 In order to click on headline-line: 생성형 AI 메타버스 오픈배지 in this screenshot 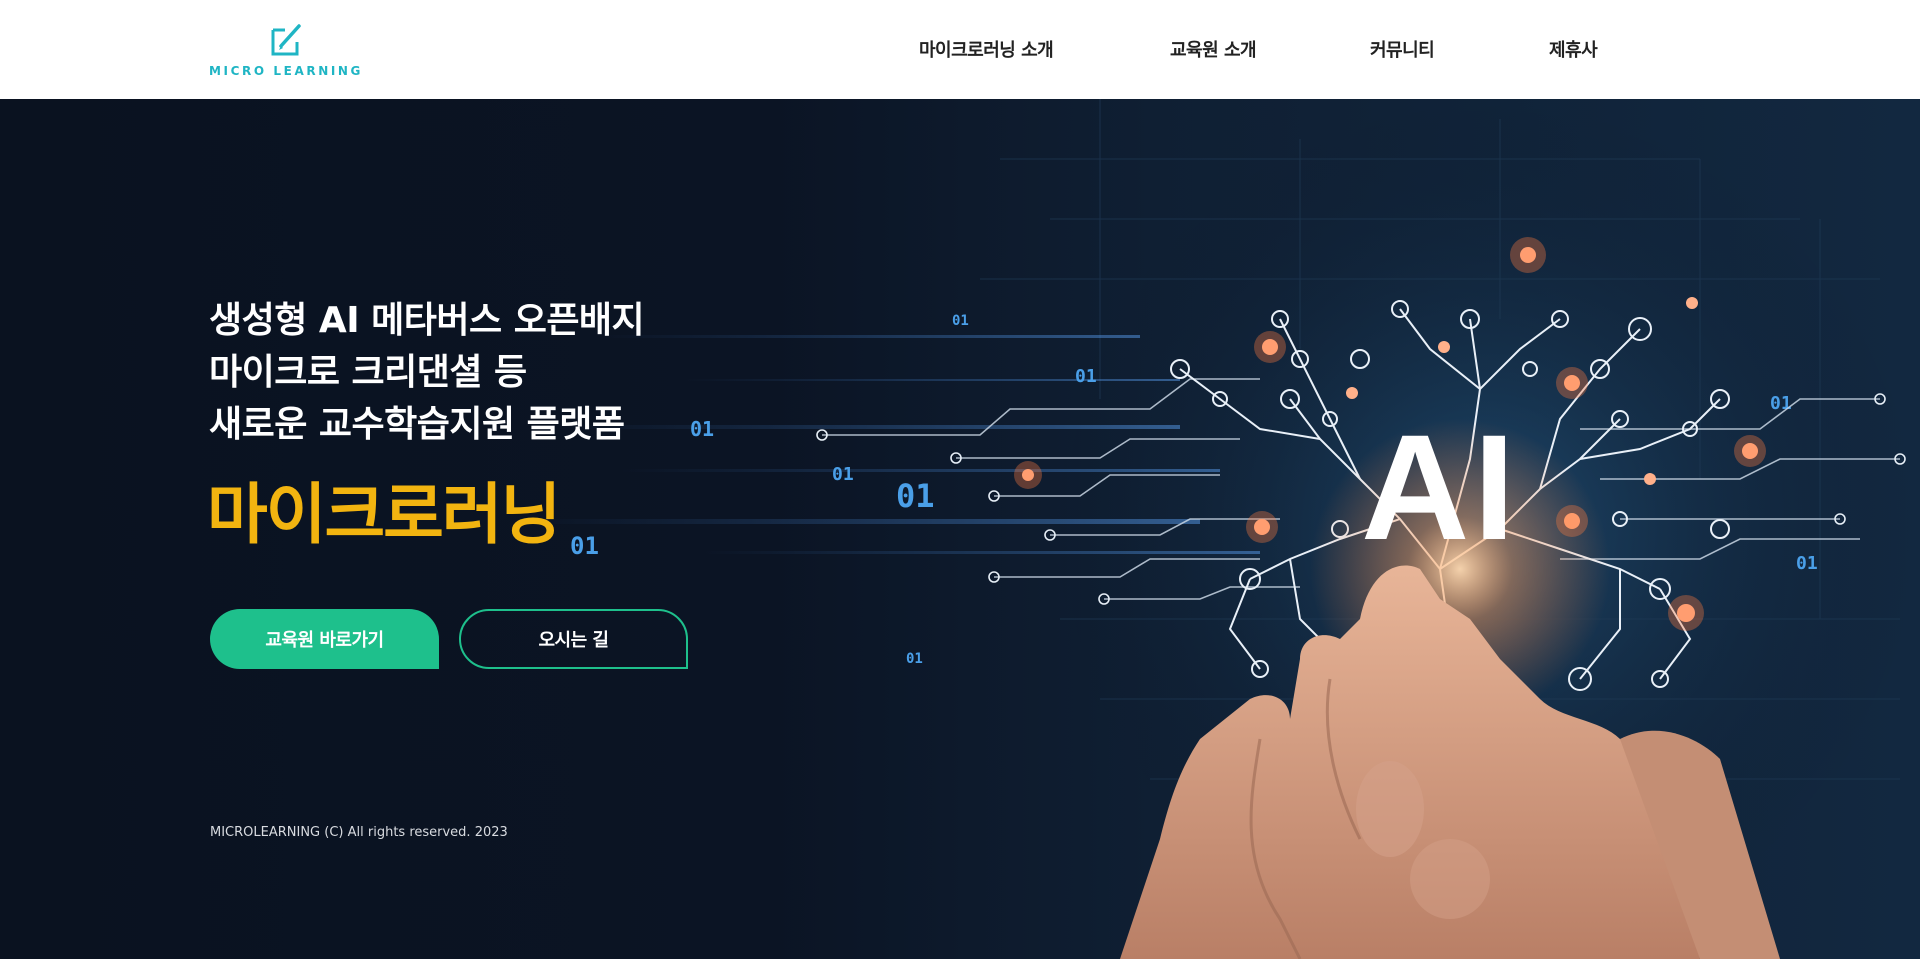, I will do `click(427, 320)`.